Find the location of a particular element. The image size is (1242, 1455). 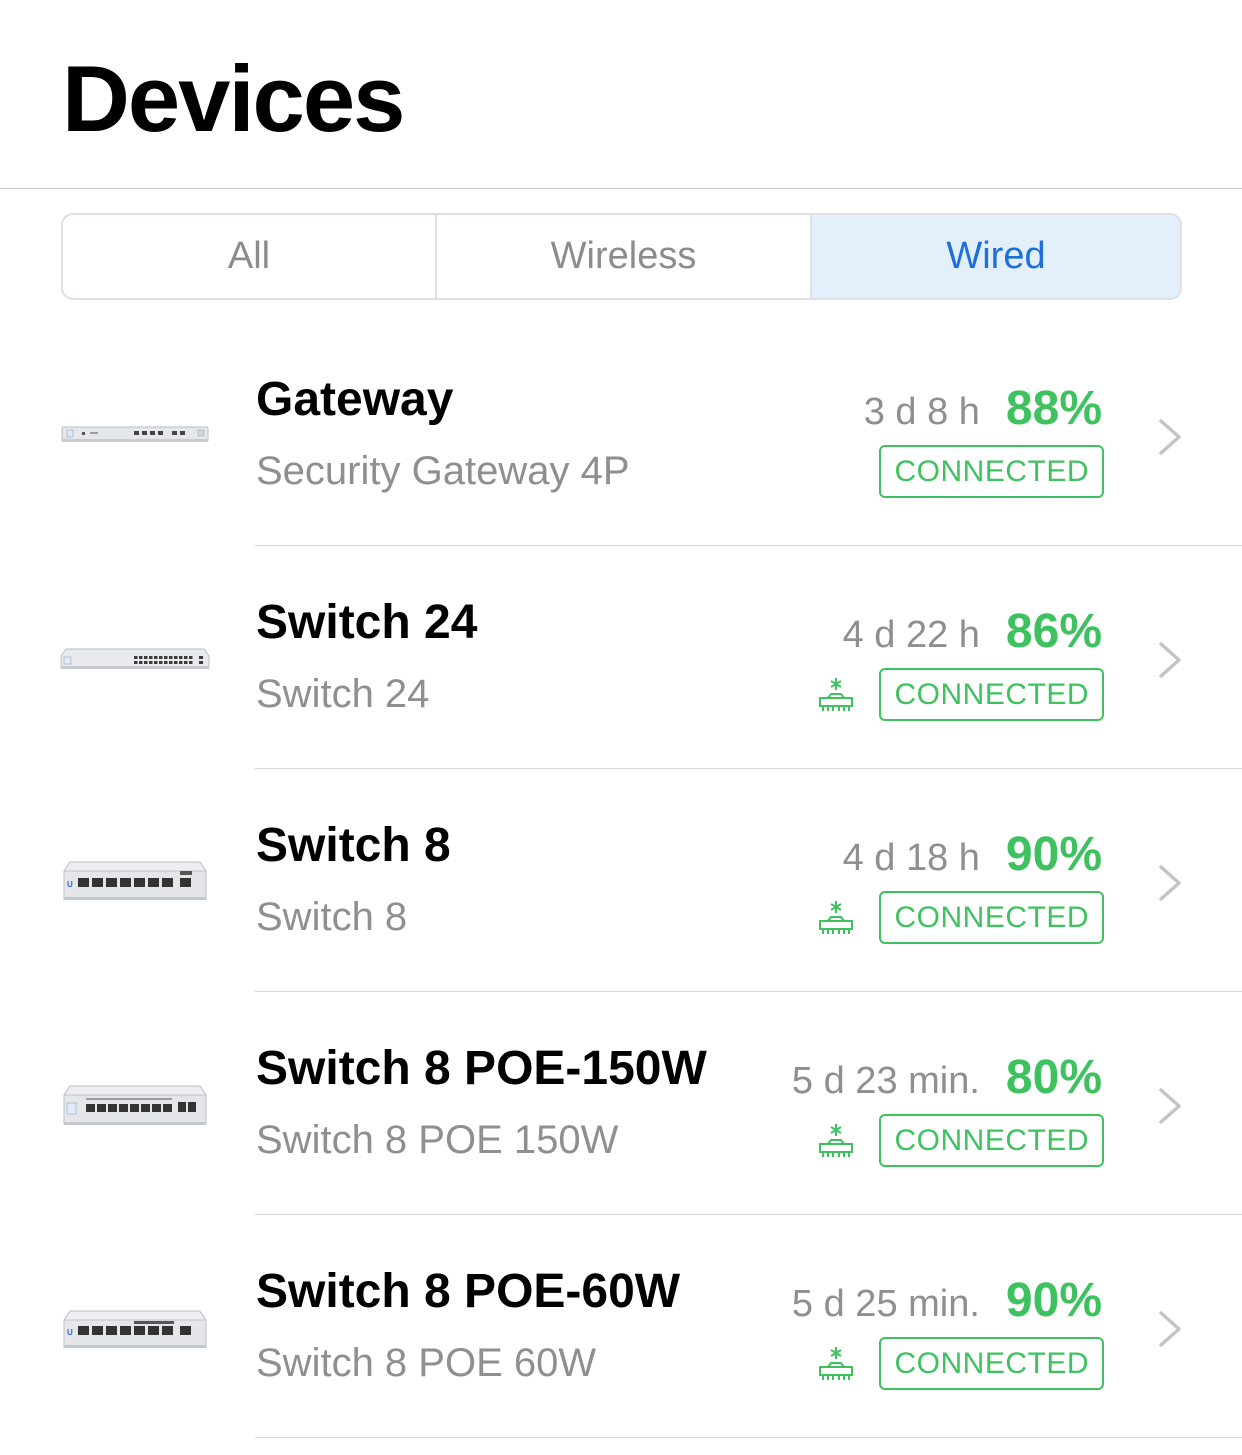

page-title: Devices is located at coordinates (233, 98).